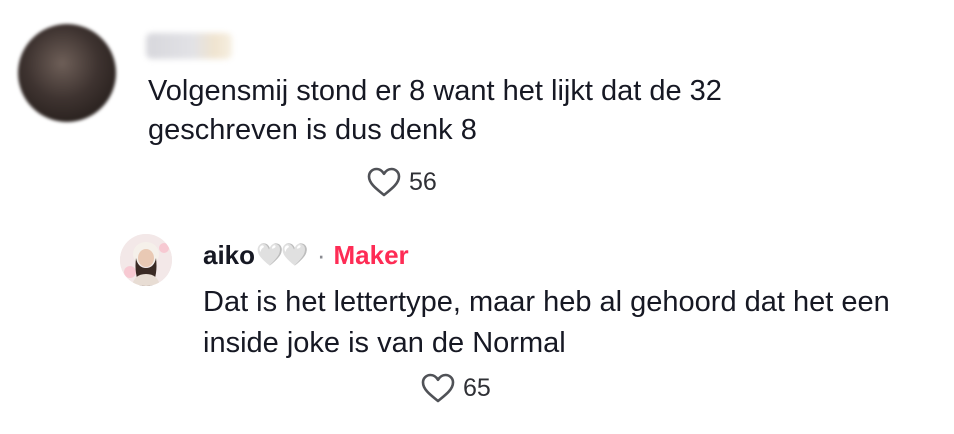  What do you see at coordinates (423, 181) in the screenshot?
I see `like-count: 56` at bounding box center [423, 181].